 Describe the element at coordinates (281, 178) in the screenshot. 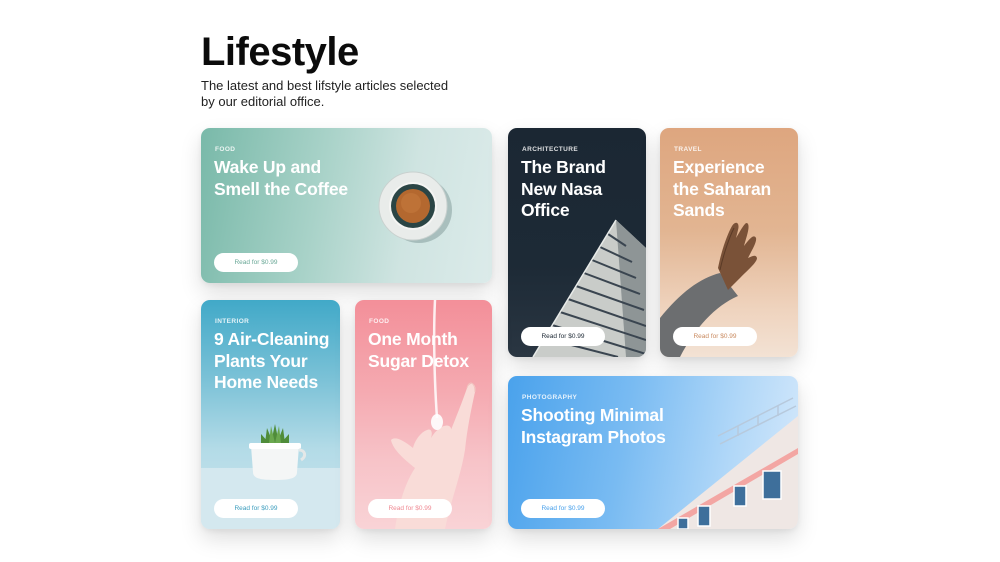

I see `card-title: Wake Up and Smell the Coffee` at that location.